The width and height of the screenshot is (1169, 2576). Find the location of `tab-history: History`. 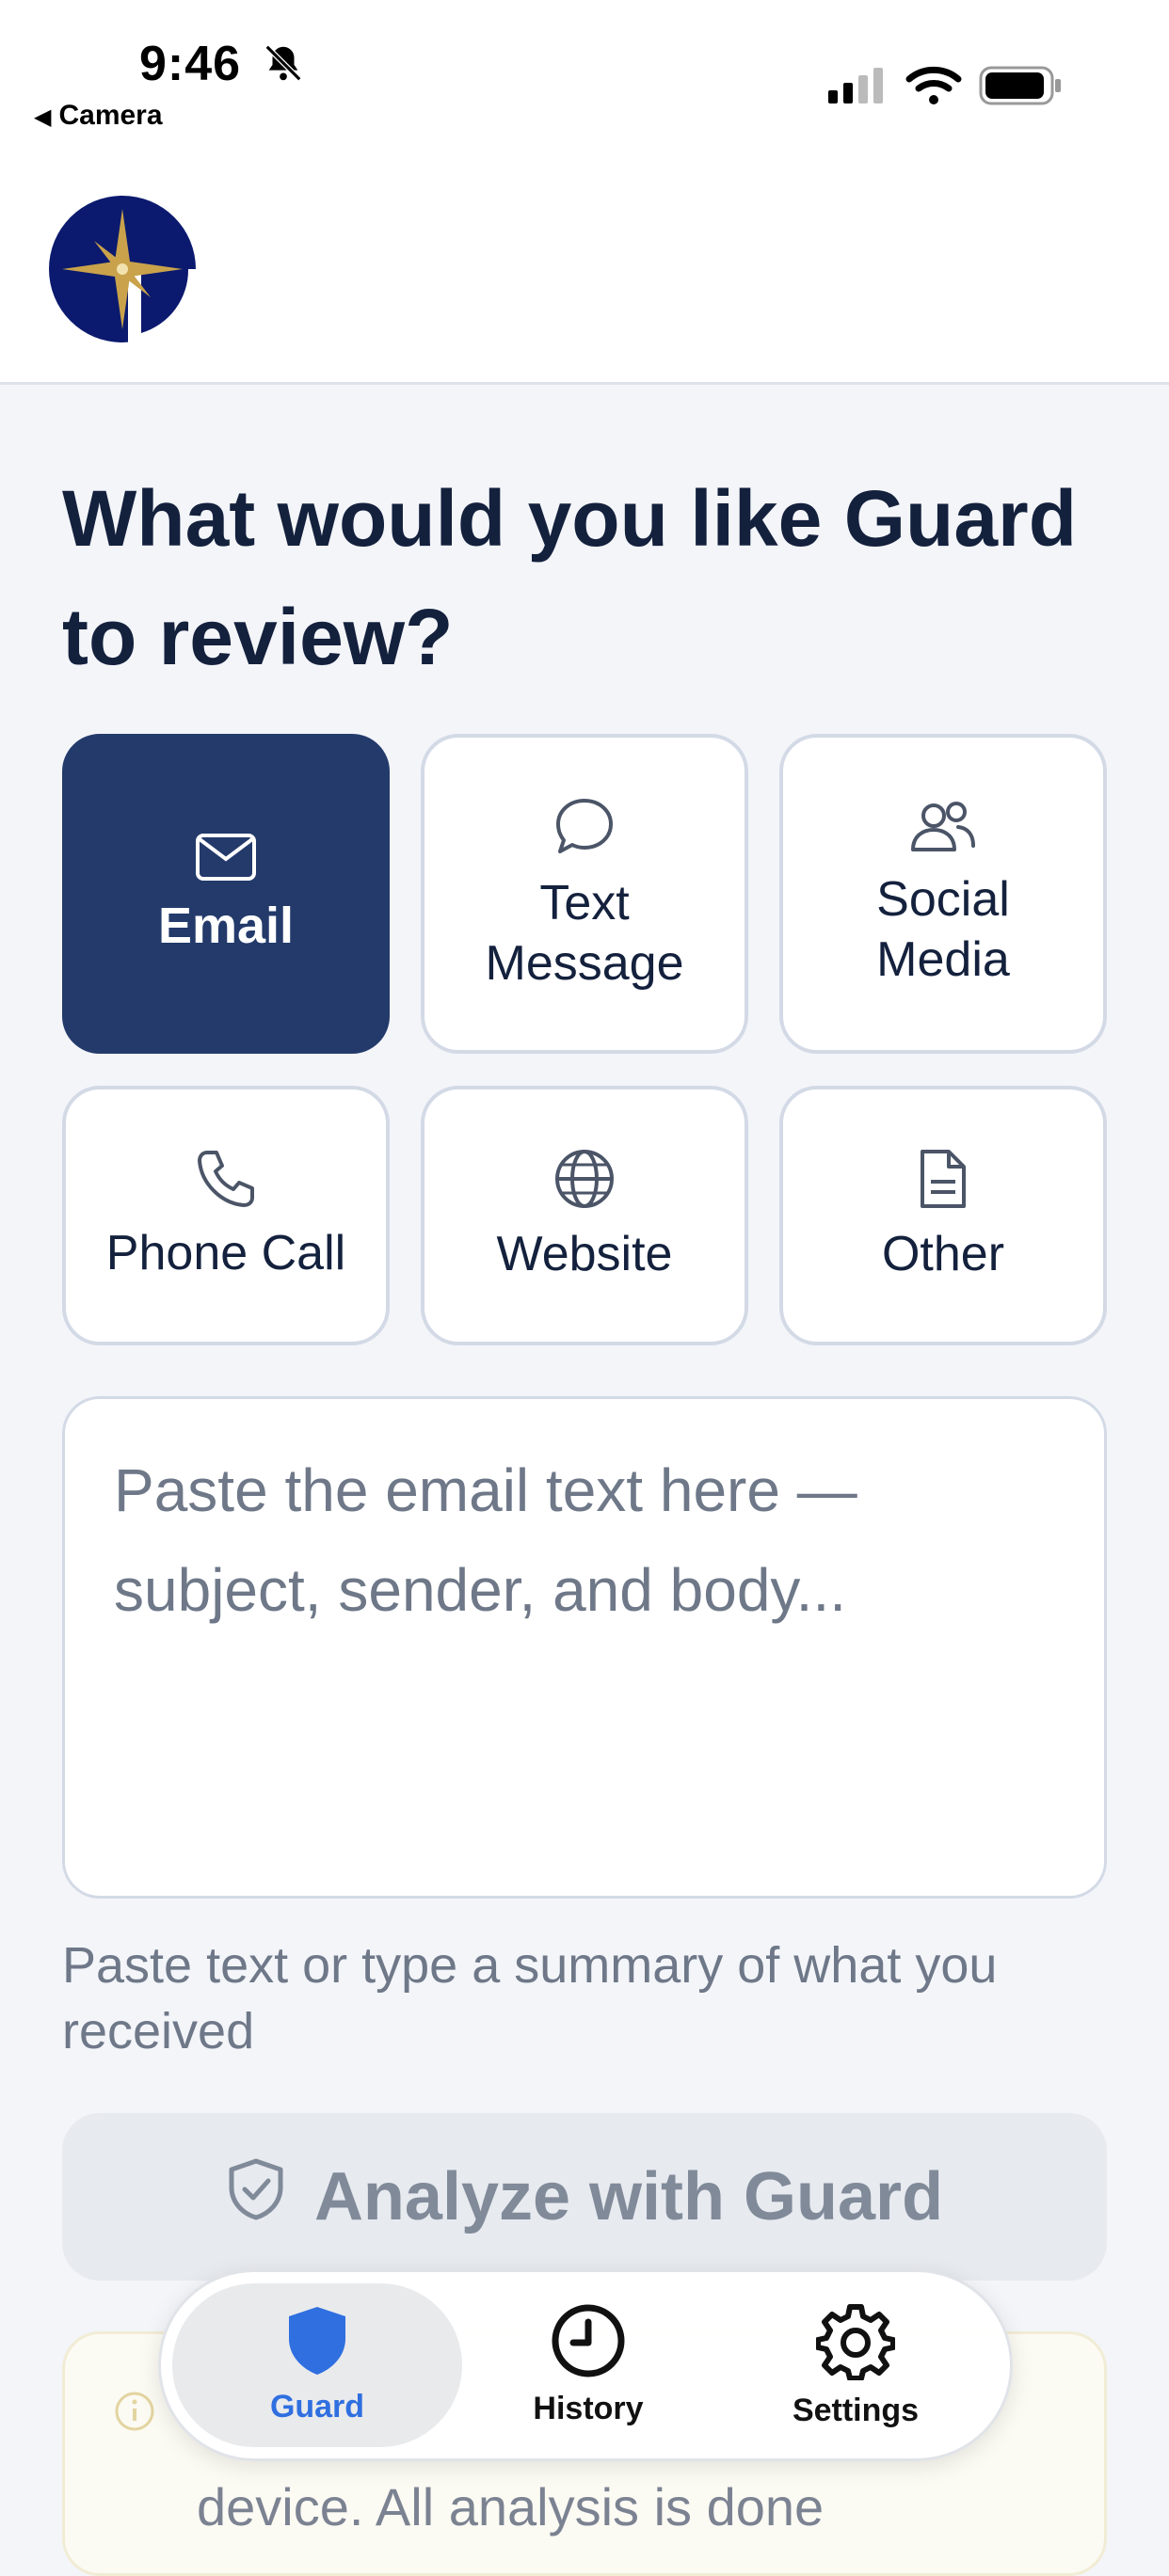

tab-history: History is located at coordinates (588, 2365).